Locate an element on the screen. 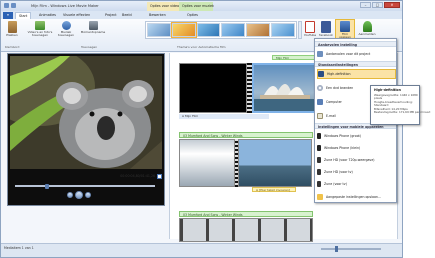 This screenshot has height=258, width=435. window-controls: – □ ✕ is located at coordinates (380, 5).